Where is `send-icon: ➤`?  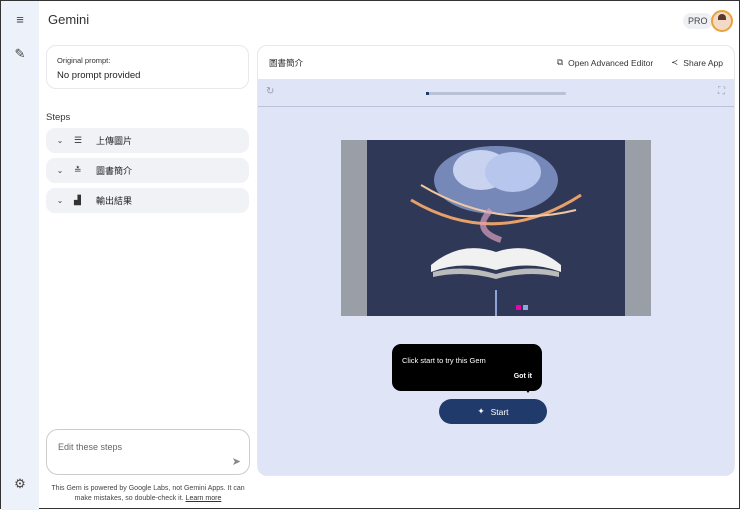 send-icon: ➤ is located at coordinates (236, 461).